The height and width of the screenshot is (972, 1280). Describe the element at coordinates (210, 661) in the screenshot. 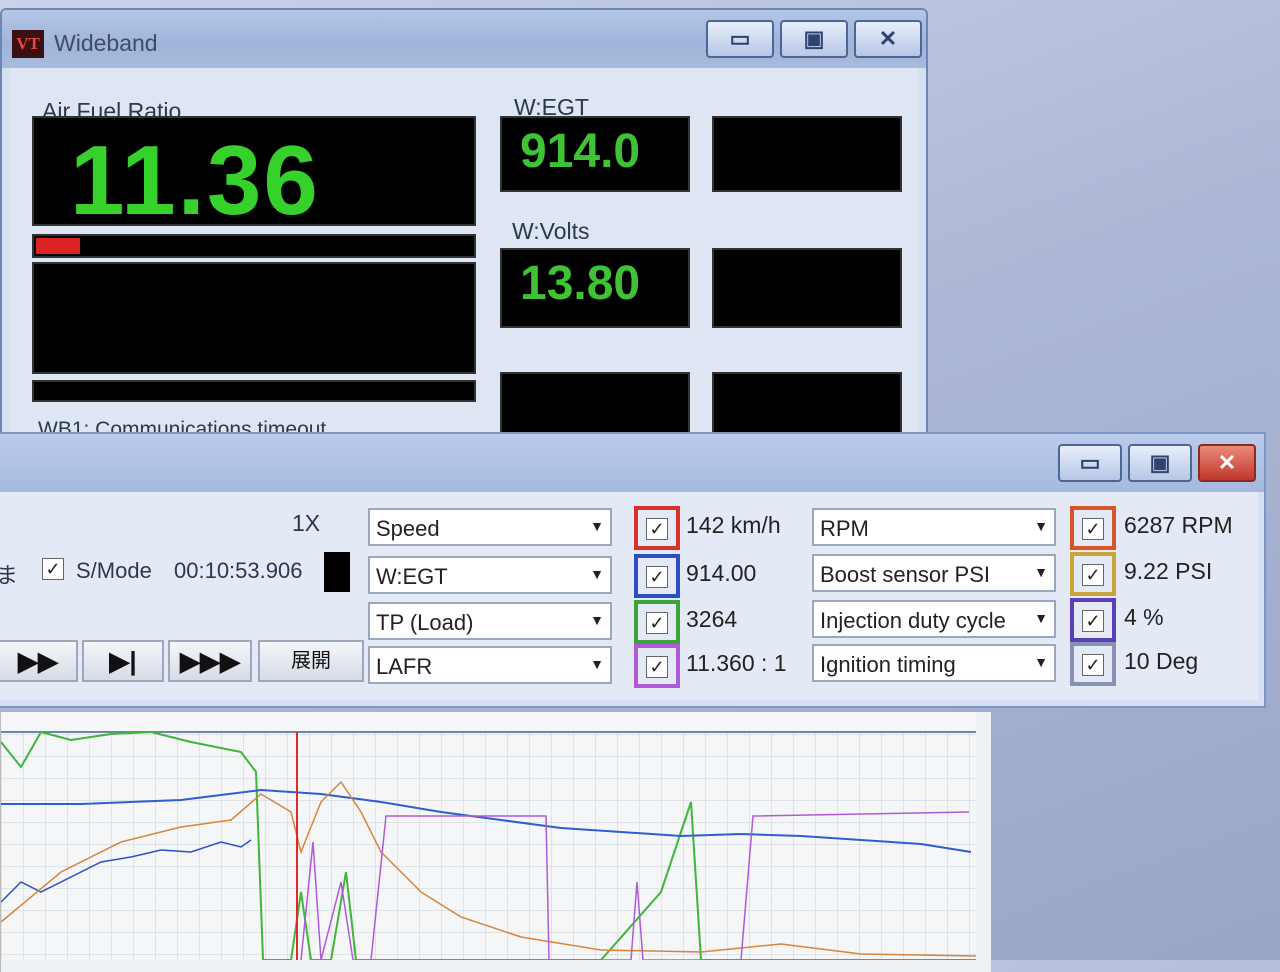

I see `faster-forward-button: ▶▶▶` at that location.